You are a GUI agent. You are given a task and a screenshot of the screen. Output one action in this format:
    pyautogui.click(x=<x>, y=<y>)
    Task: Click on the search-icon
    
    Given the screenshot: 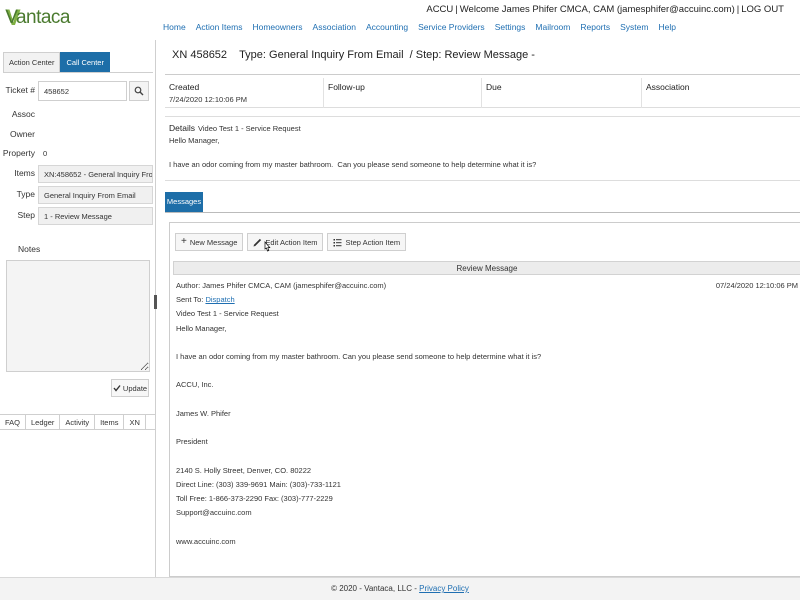 What is the action you would take?
    pyautogui.click(x=139, y=91)
    